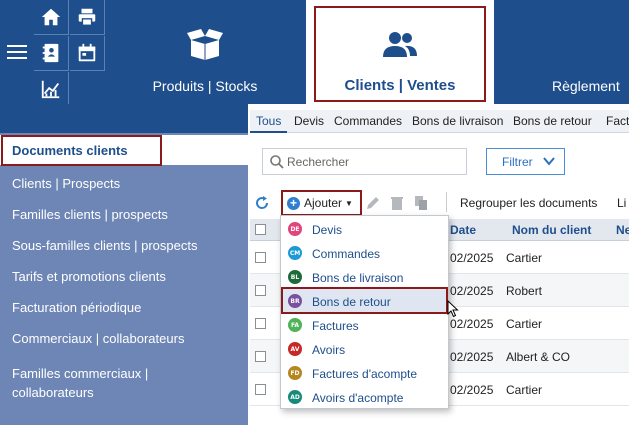 This screenshot has width=629, height=425. What do you see at coordinates (528, 203) in the screenshot?
I see `regroup-documents-button: Regrouper les documents` at bounding box center [528, 203].